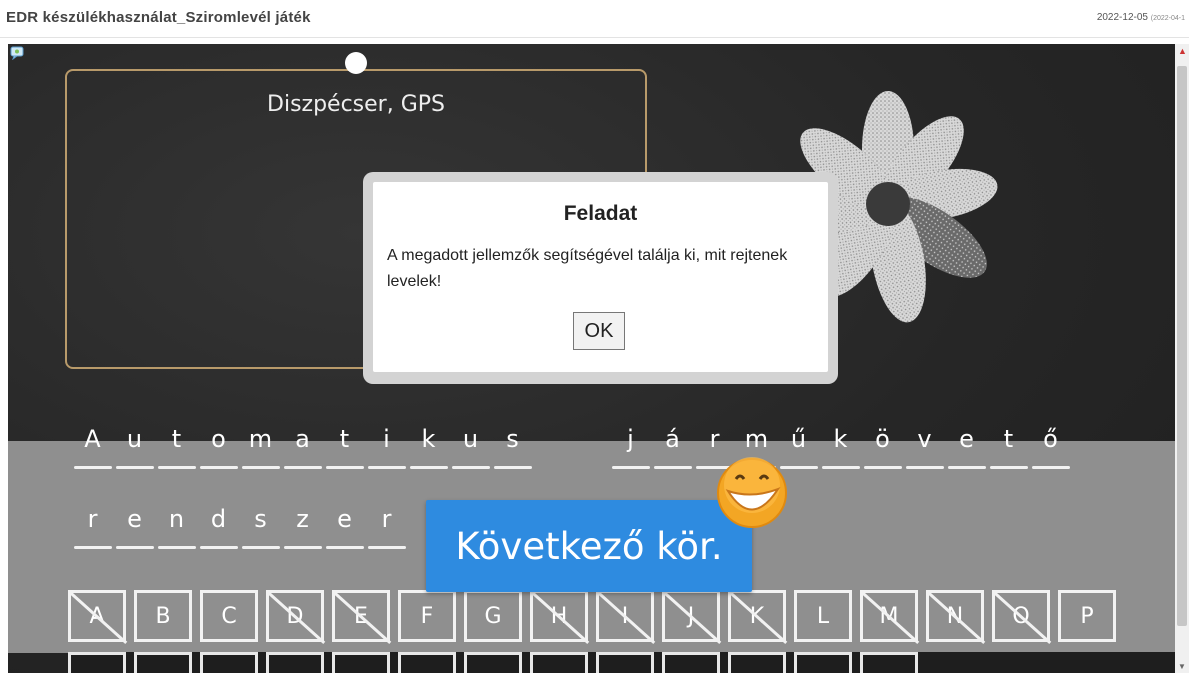  I want to click on revealed-letter: j, so click(631, 439).